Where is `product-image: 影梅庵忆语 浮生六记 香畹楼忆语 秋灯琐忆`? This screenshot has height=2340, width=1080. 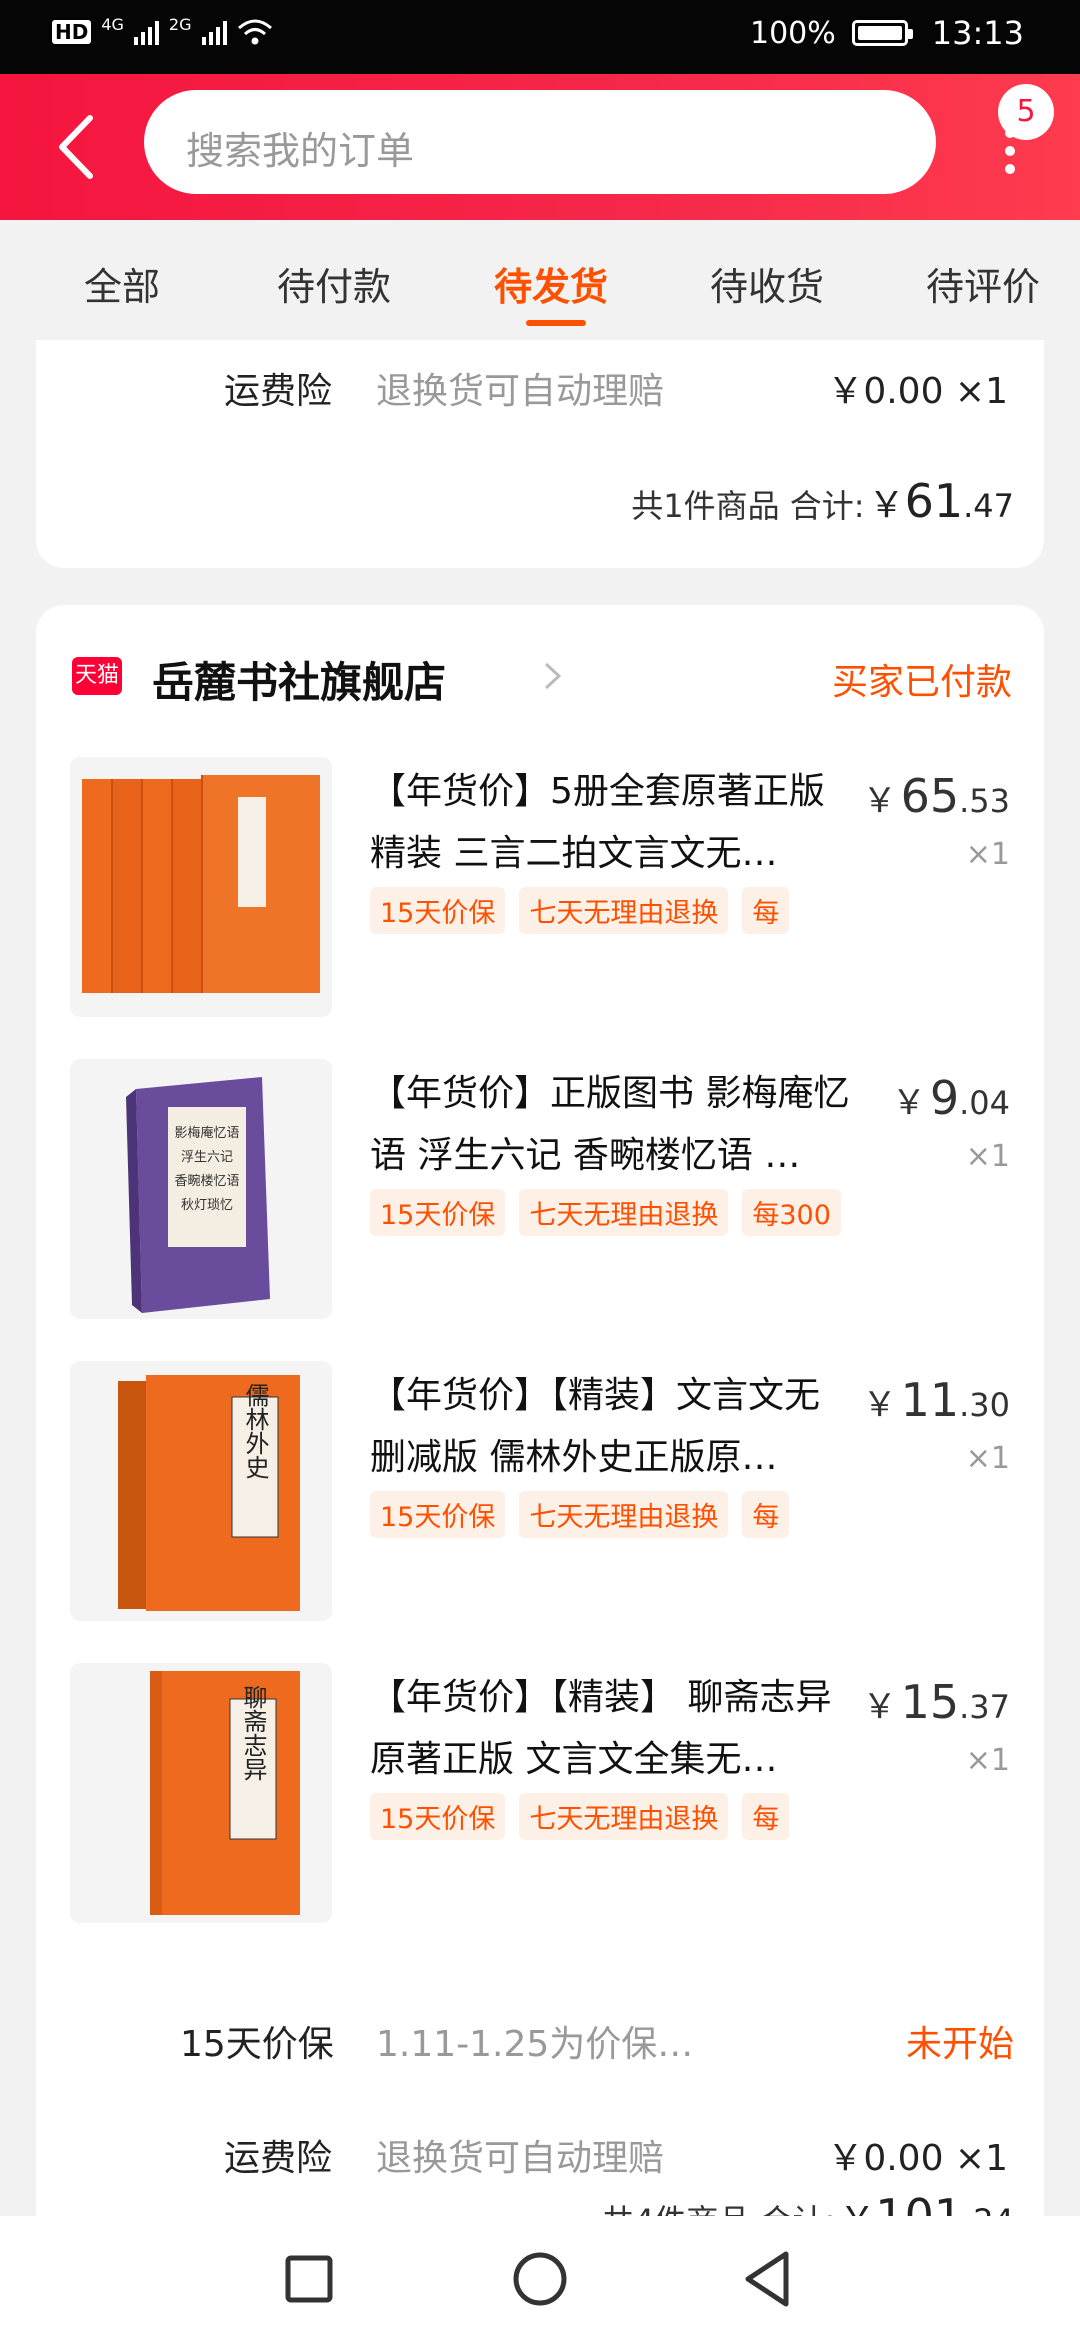
product-image: 影梅庵忆语 浮生六记 香畹楼忆语 秋灯琐忆 is located at coordinates (201, 1189).